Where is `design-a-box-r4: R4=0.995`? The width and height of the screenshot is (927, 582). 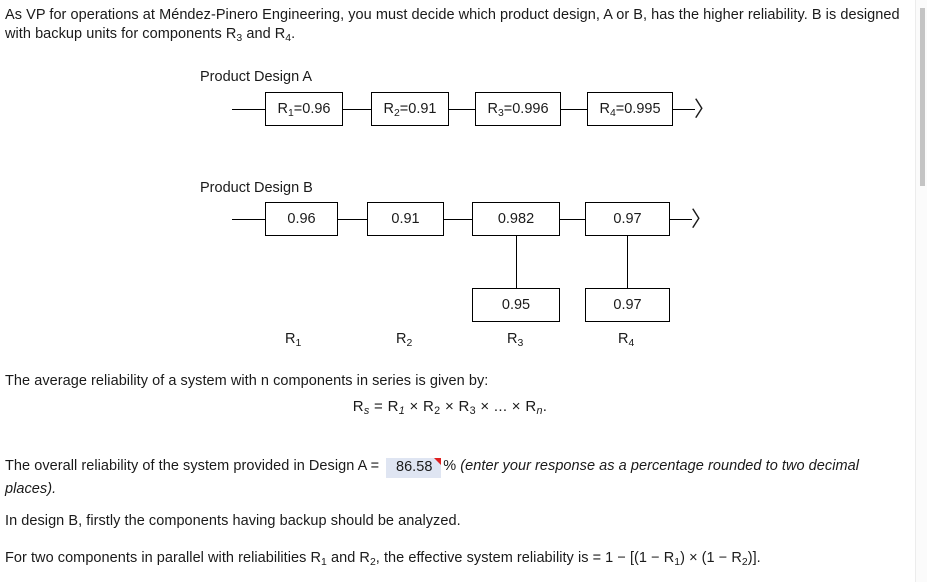 design-a-box-r4: R4=0.995 is located at coordinates (630, 109).